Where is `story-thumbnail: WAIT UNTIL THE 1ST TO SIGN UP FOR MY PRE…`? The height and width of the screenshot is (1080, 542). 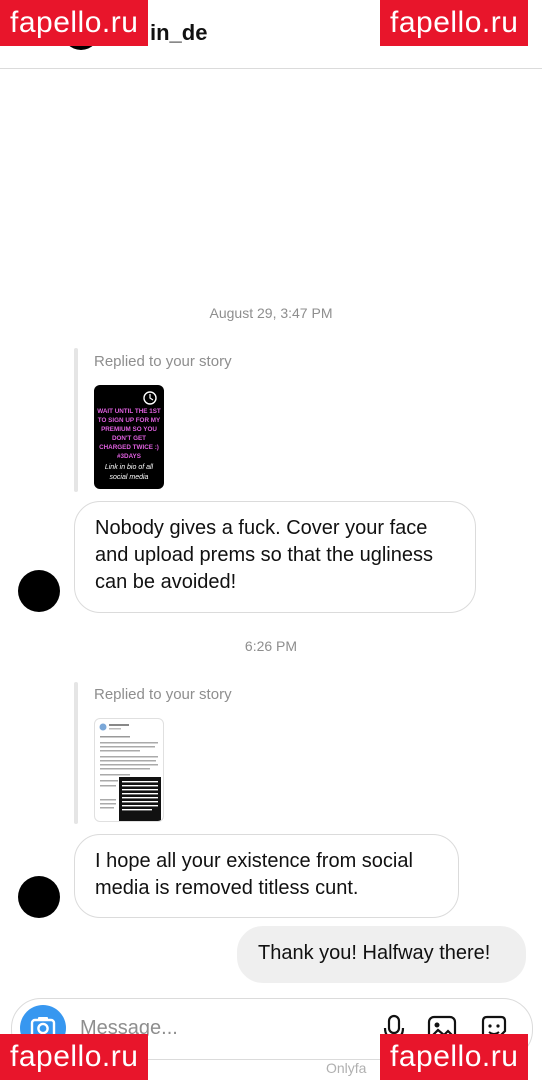
story-thumbnail: WAIT UNTIL THE 1ST TO SIGN UP FOR MY PRE… is located at coordinates (129, 437).